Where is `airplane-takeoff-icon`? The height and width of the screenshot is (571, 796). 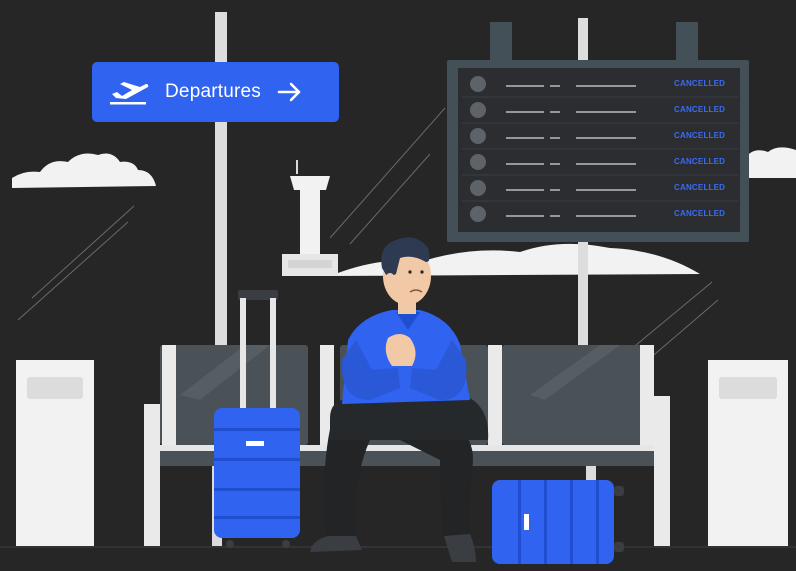 airplane-takeoff-icon is located at coordinates (129, 92).